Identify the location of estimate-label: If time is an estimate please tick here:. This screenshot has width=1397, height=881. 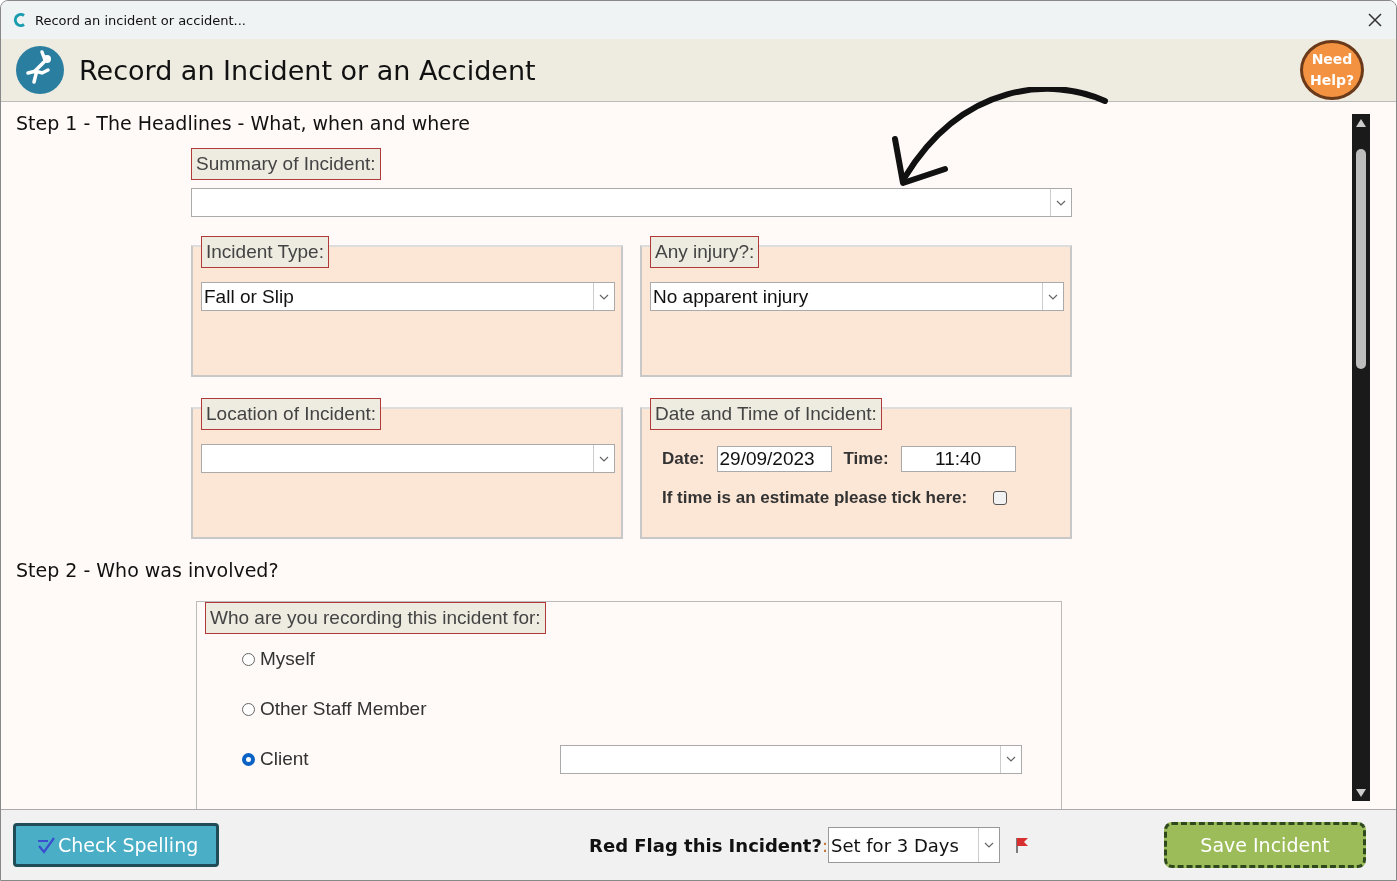
(815, 498).